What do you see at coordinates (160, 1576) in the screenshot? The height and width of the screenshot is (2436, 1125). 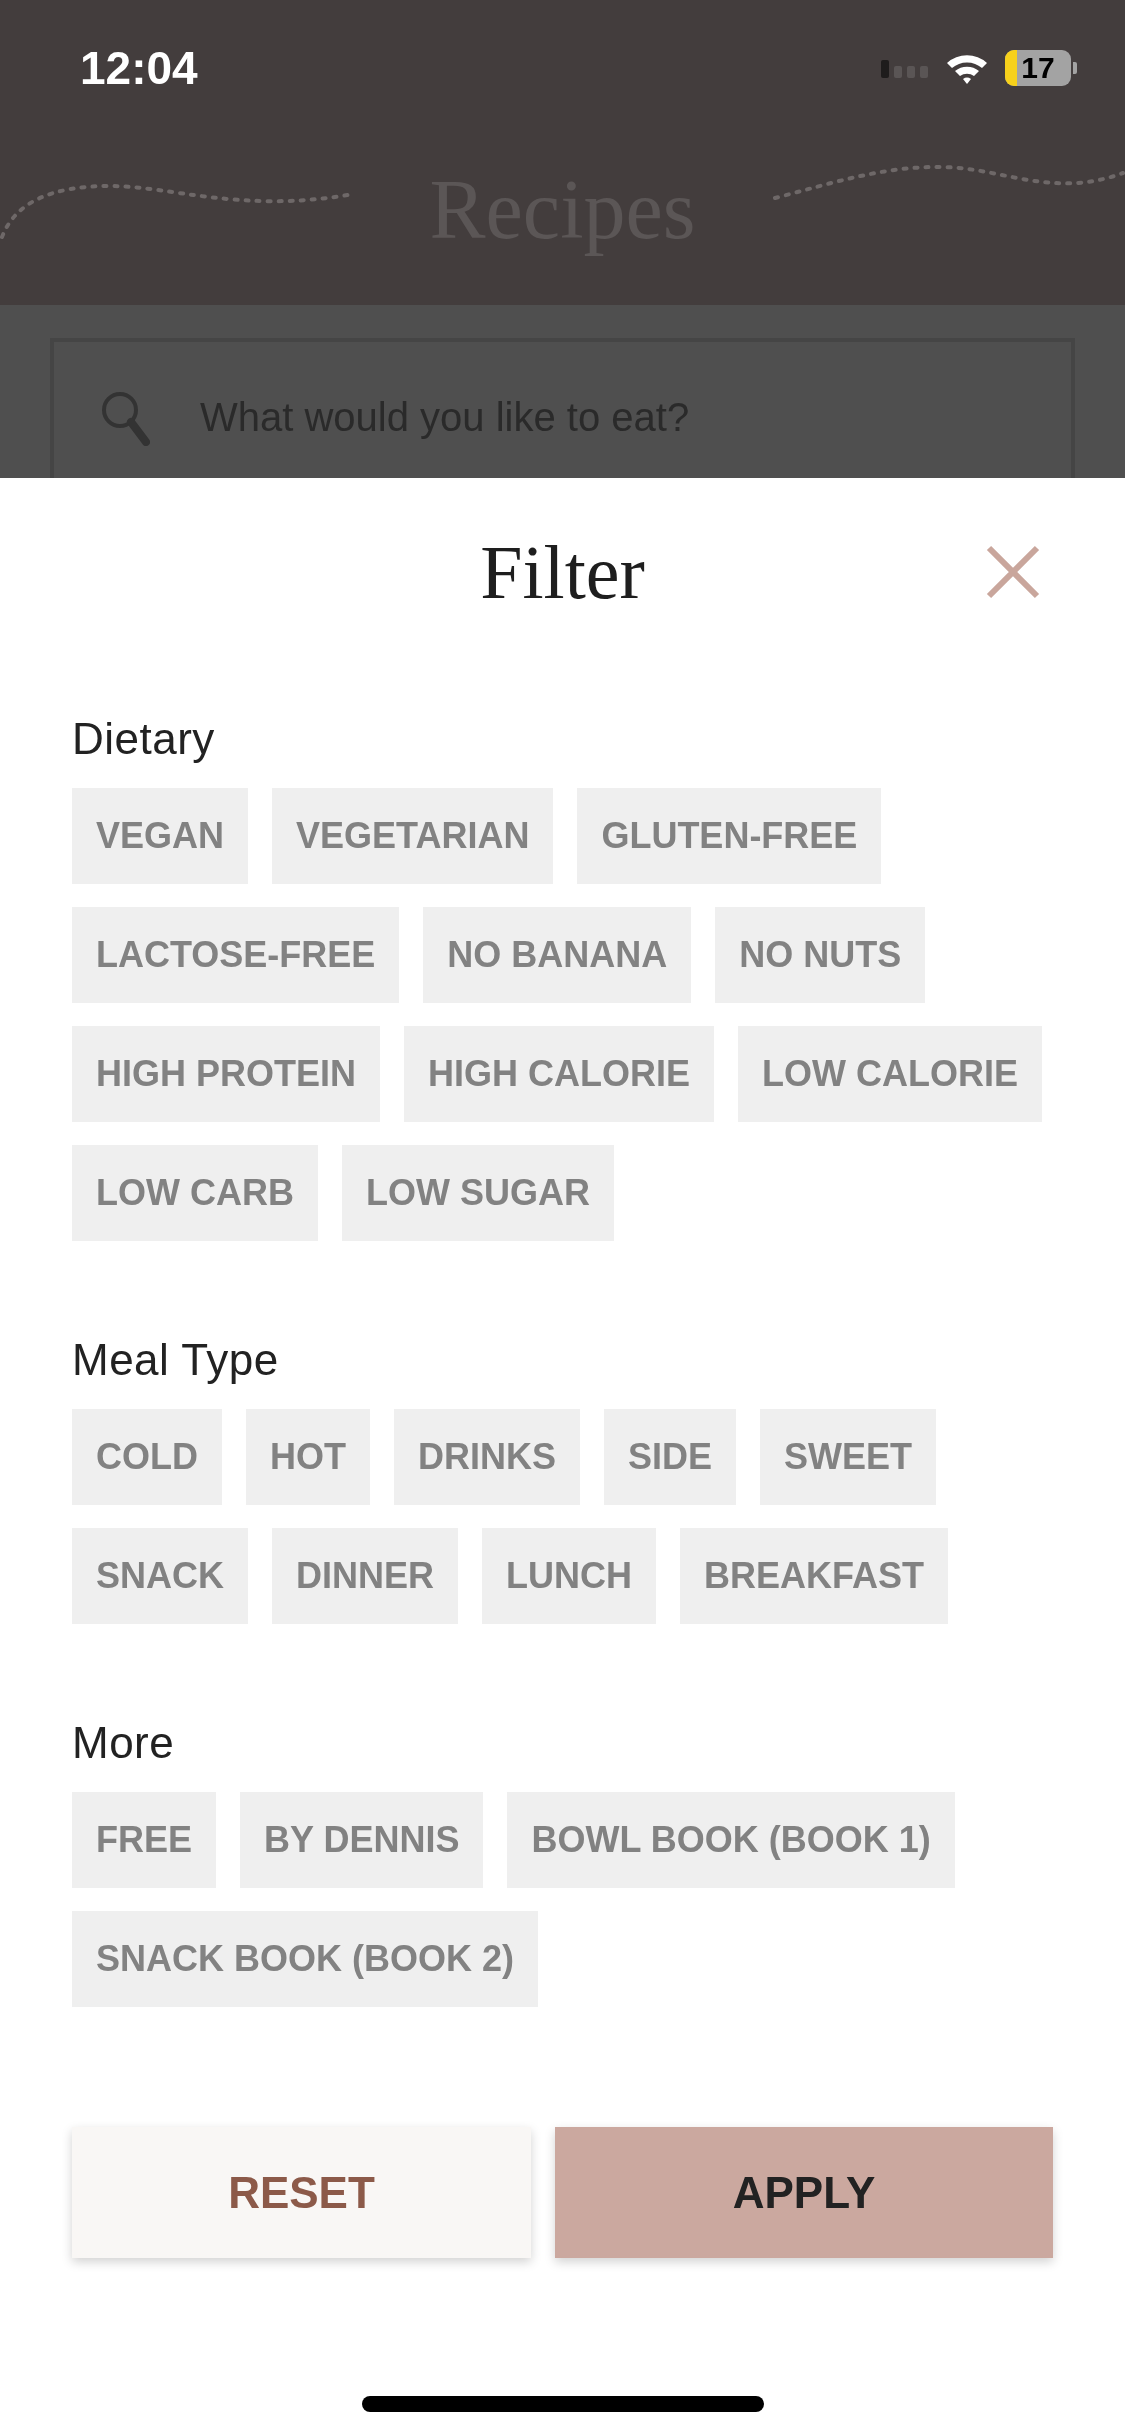 I see `filter-chip: SNACK` at bounding box center [160, 1576].